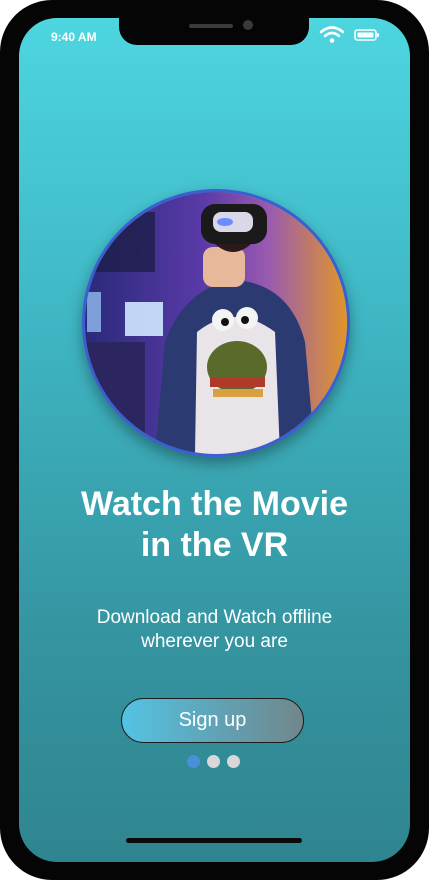 The width and height of the screenshot is (429, 880). What do you see at coordinates (214, 525) in the screenshot?
I see `page-title: Watch the Movie in the VR` at bounding box center [214, 525].